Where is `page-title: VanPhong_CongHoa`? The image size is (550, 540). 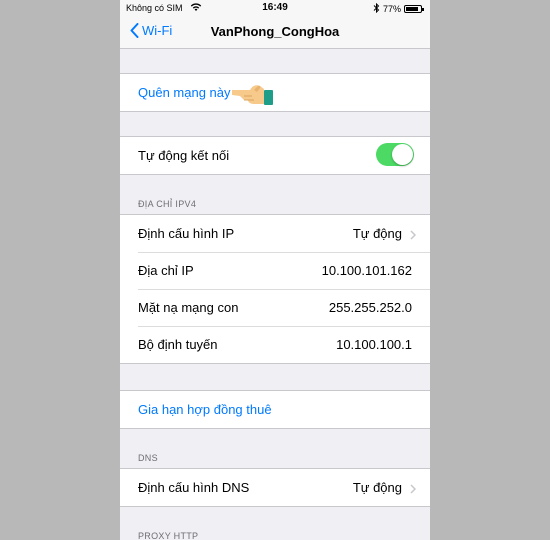
page-title: VanPhong_CongHoa is located at coordinates (275, 31).